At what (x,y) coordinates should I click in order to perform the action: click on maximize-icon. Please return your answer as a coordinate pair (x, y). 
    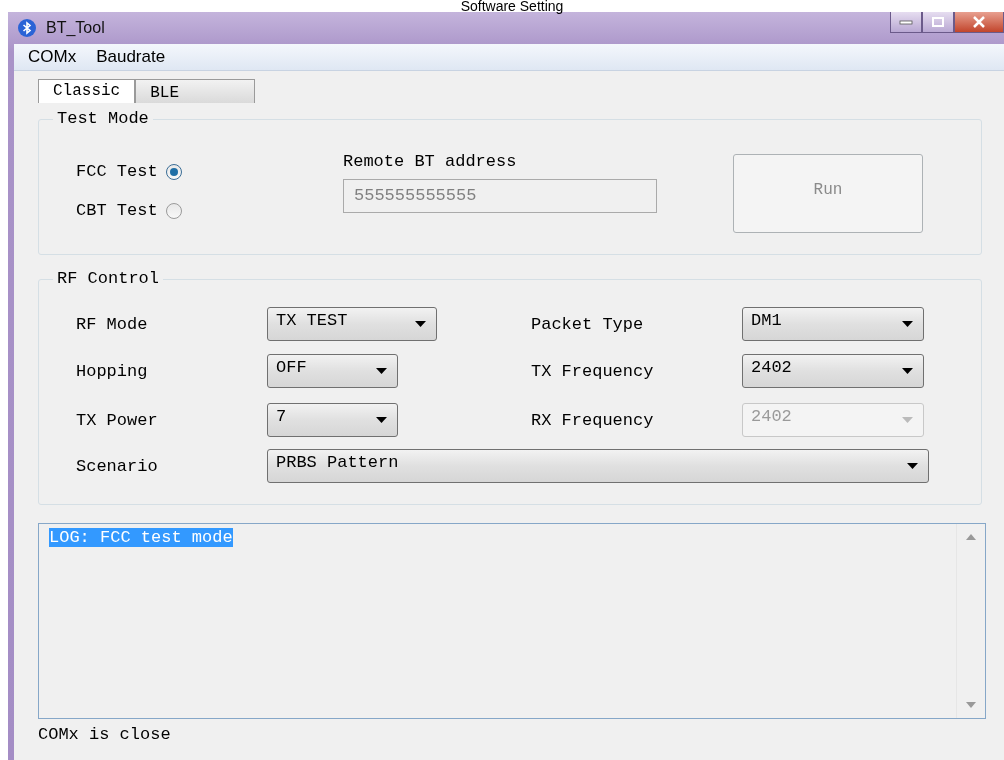
    Looking at the image, I should click on (938, 22).